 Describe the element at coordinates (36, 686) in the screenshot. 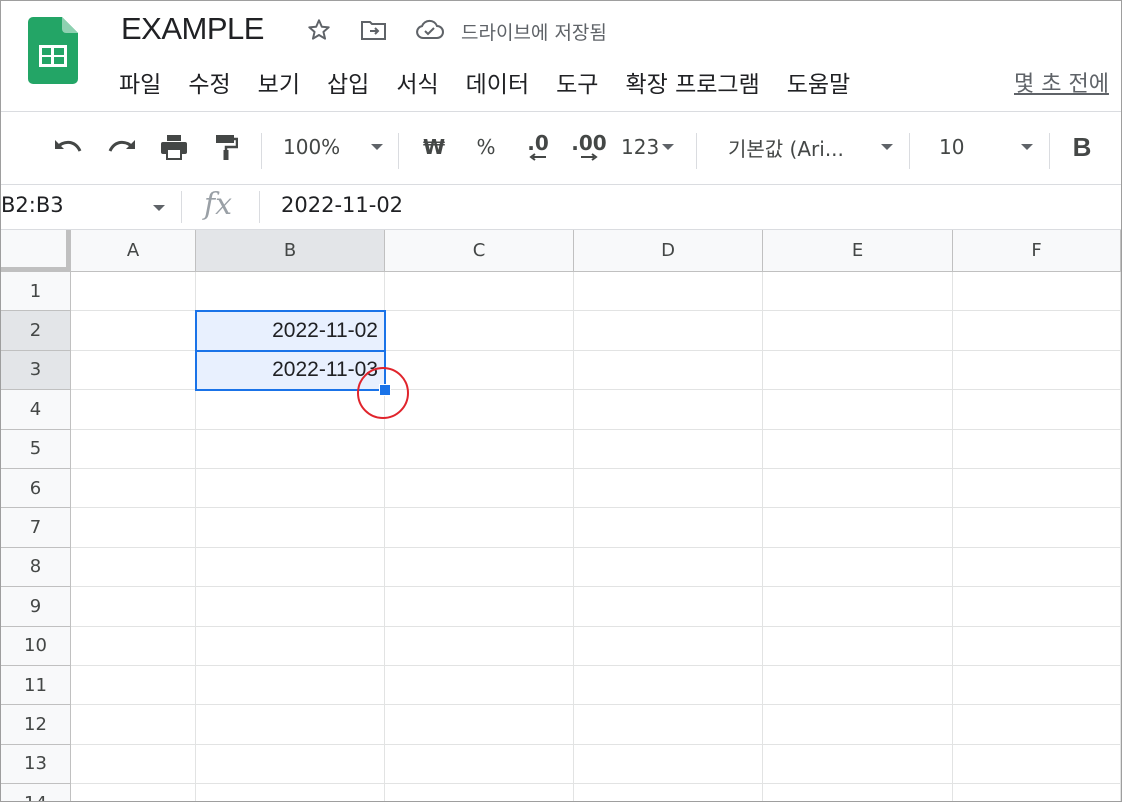

I see `row-header-11: 11` at that location.